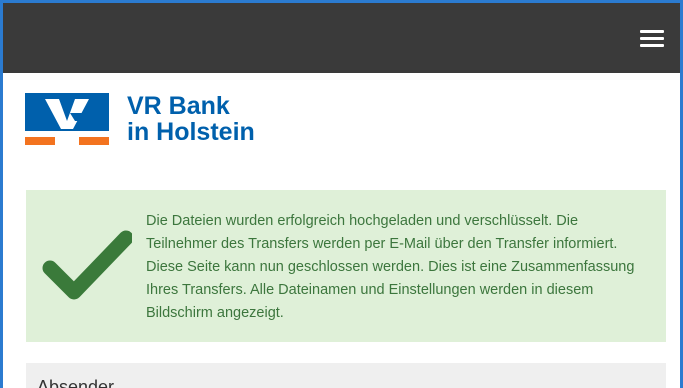  Describe the element at coordinates (191, 132) in the screenshot. I see `bank-name-line2: in Holstein` at that location.